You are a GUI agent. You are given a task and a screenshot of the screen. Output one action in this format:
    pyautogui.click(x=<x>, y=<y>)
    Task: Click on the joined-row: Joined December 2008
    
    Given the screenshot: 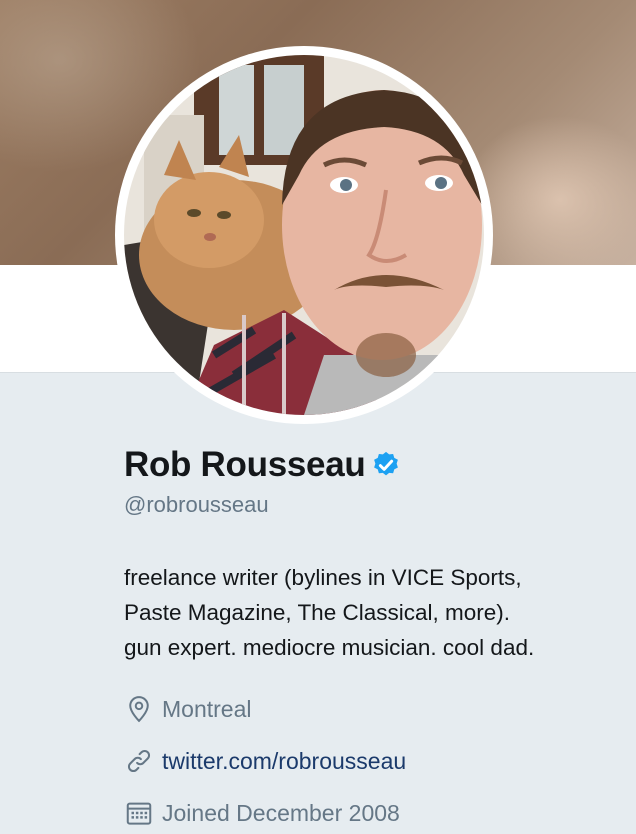 What is the action you would take?
    pyautogui.click(x=374, y=810)
    